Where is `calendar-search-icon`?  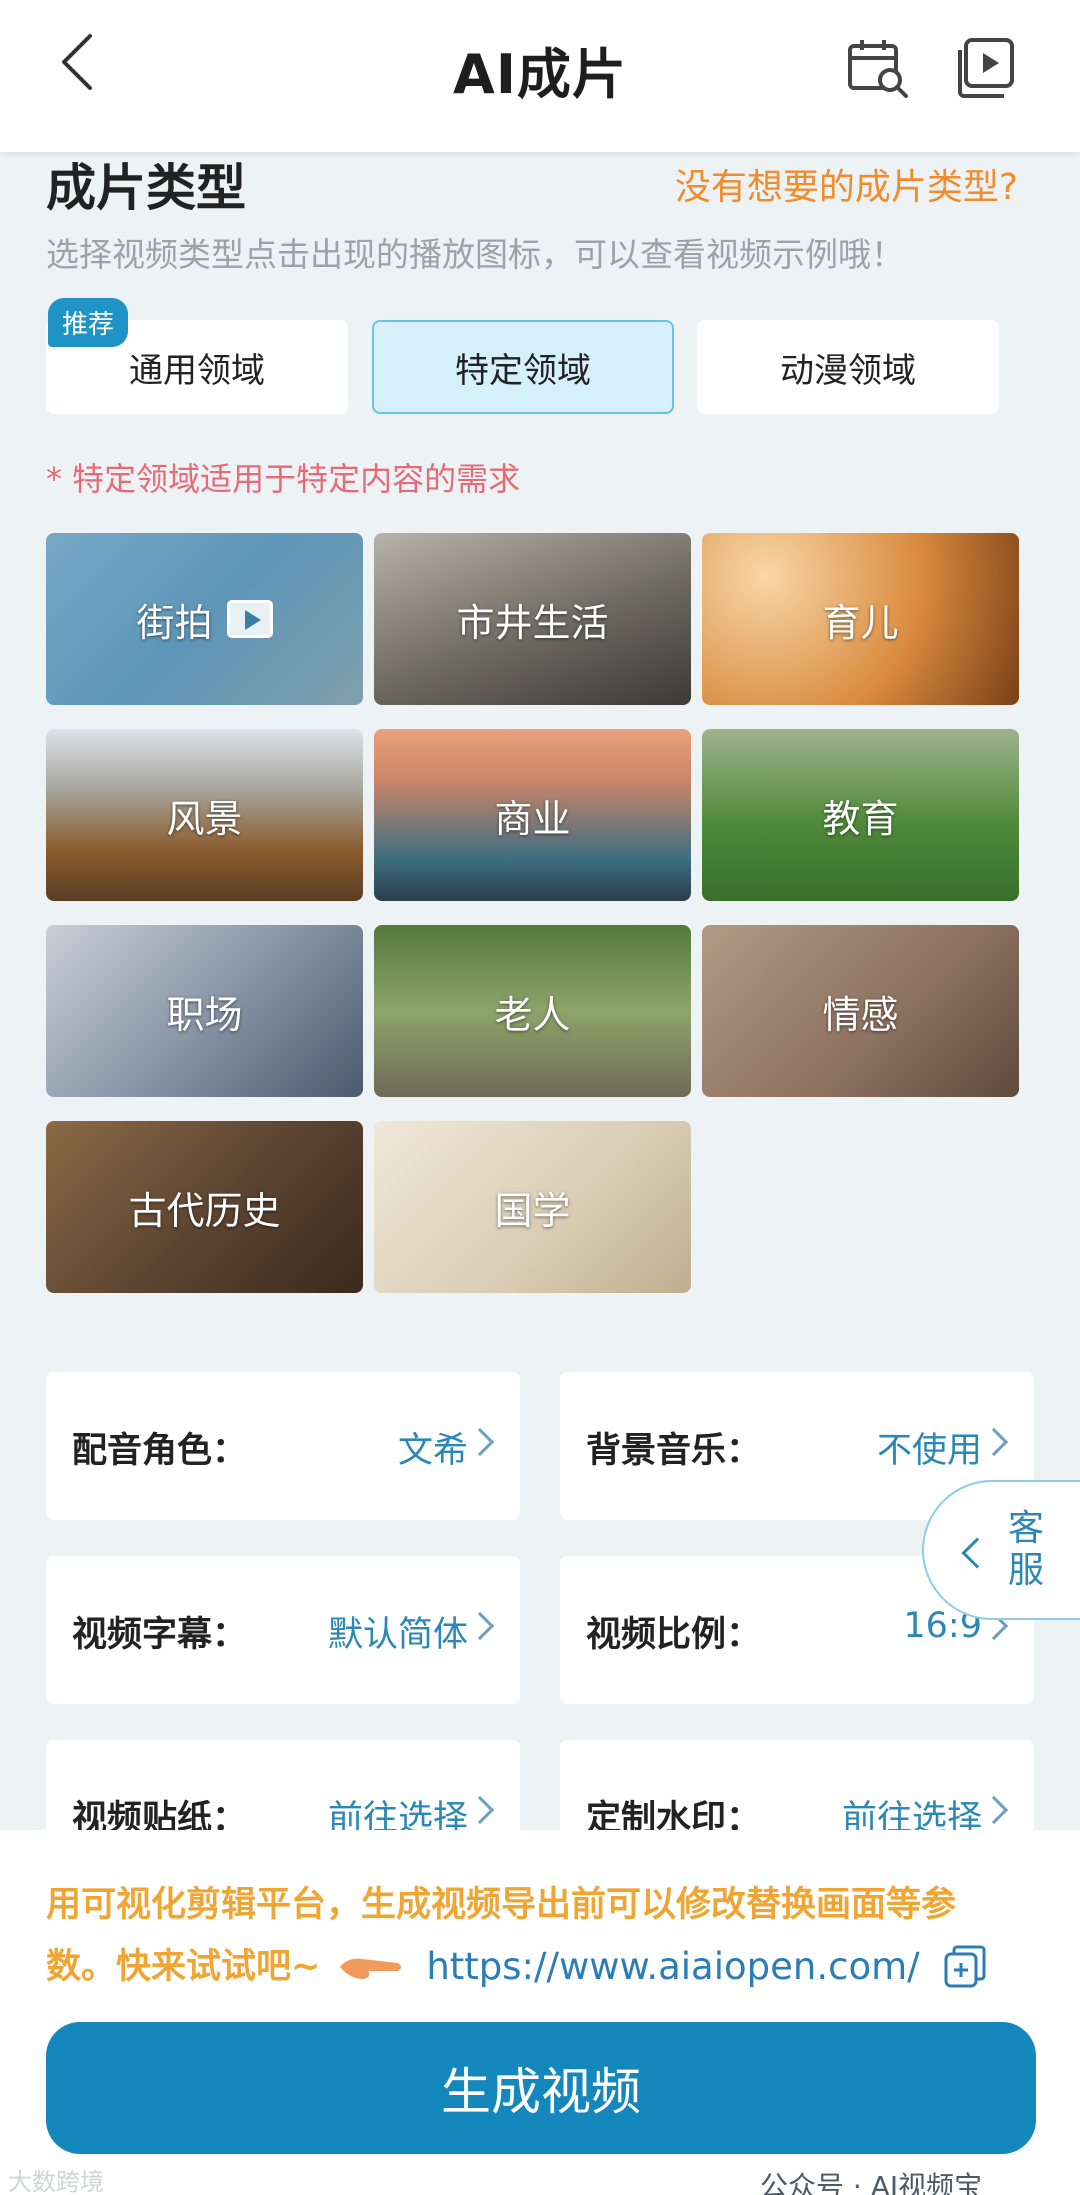 calendar-search-icon is located at coordinates (878, 68).